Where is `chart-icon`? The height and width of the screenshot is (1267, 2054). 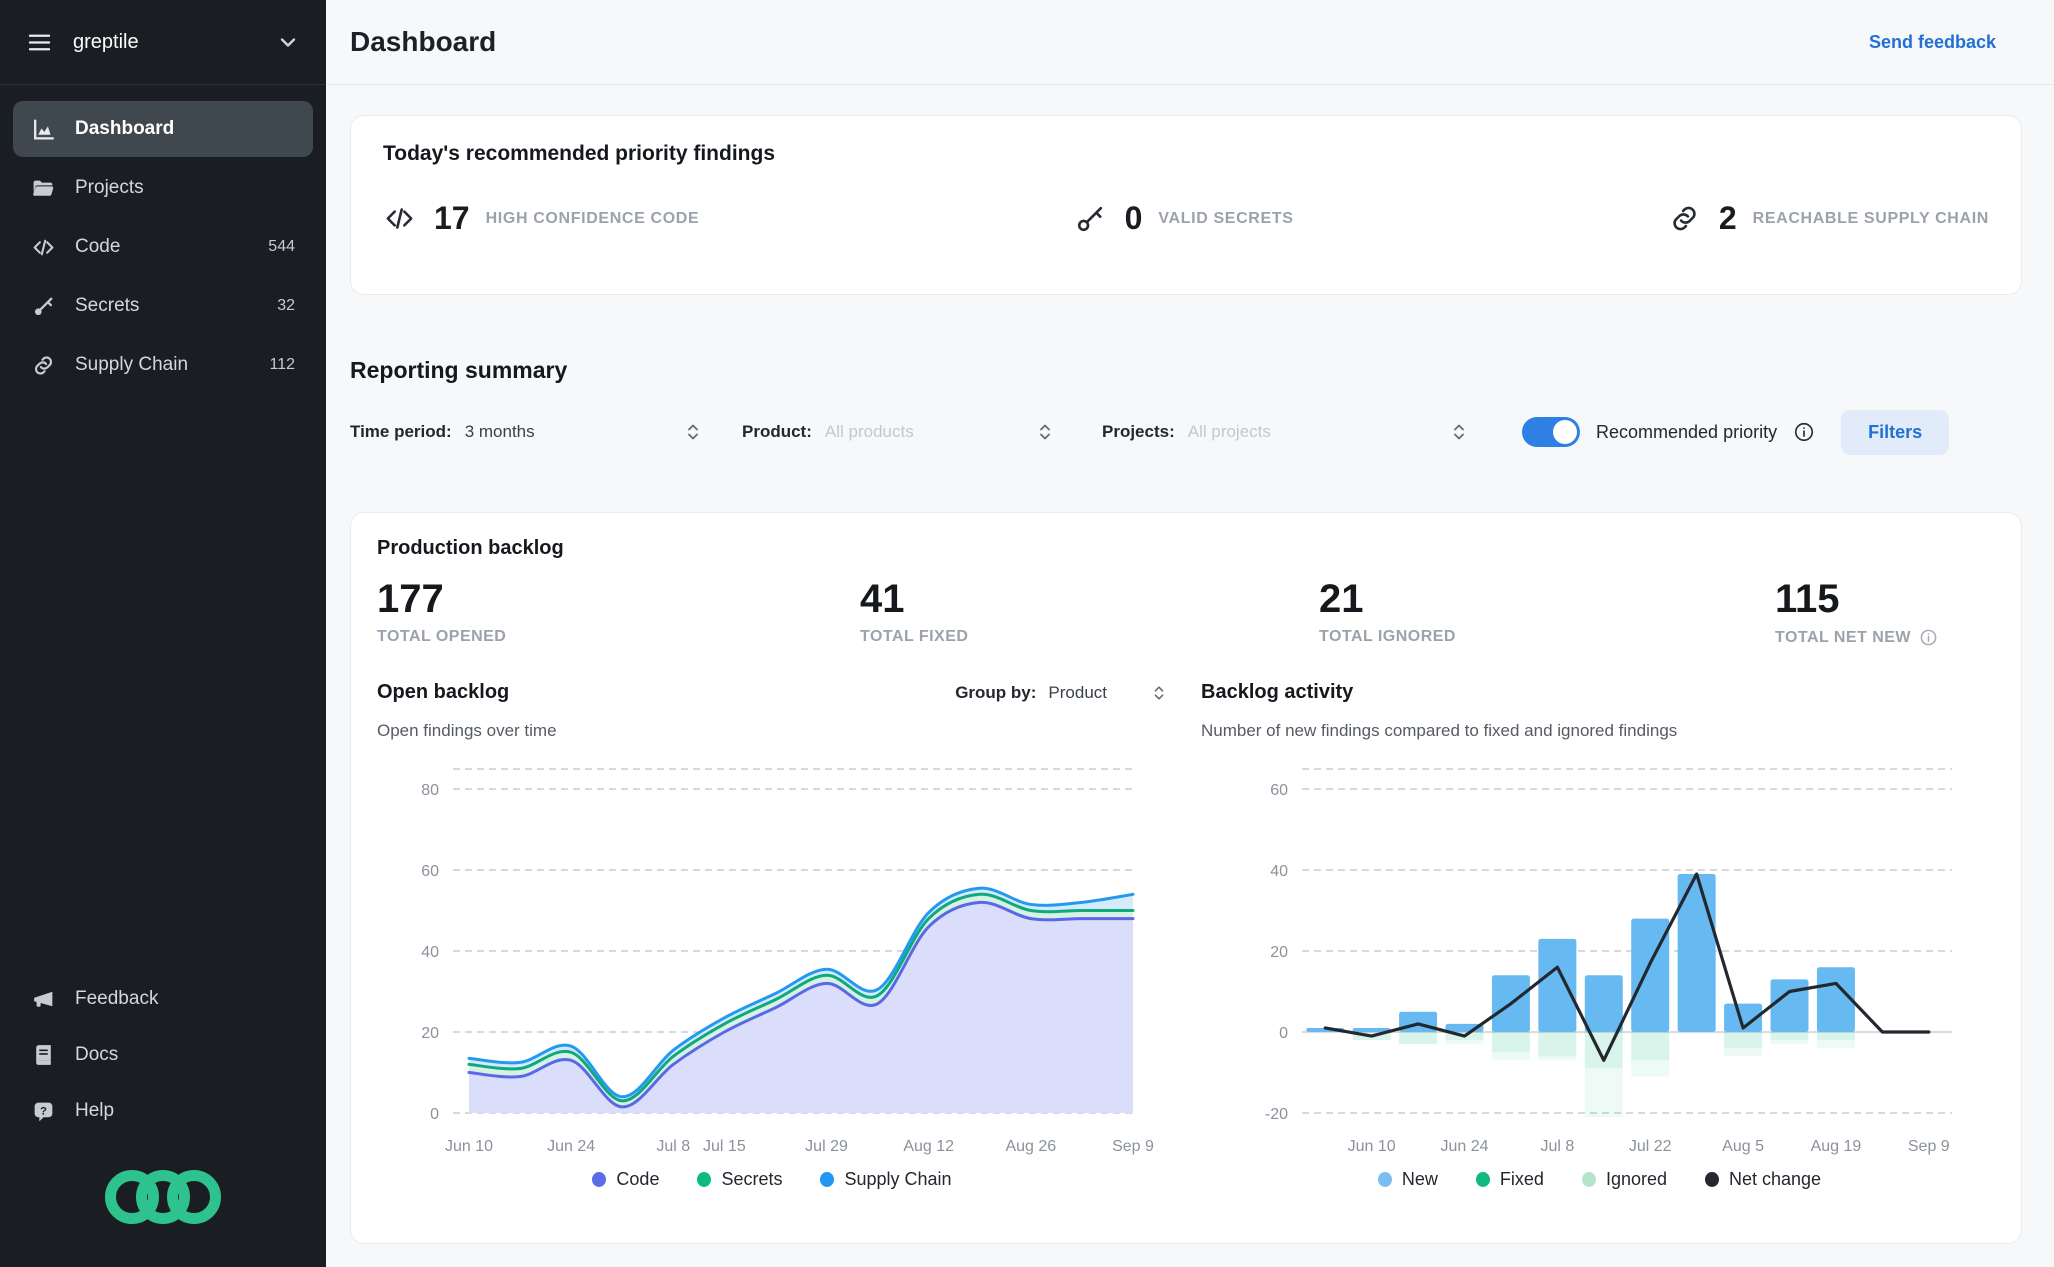 chart-icon is located at coordinates (43, 129).